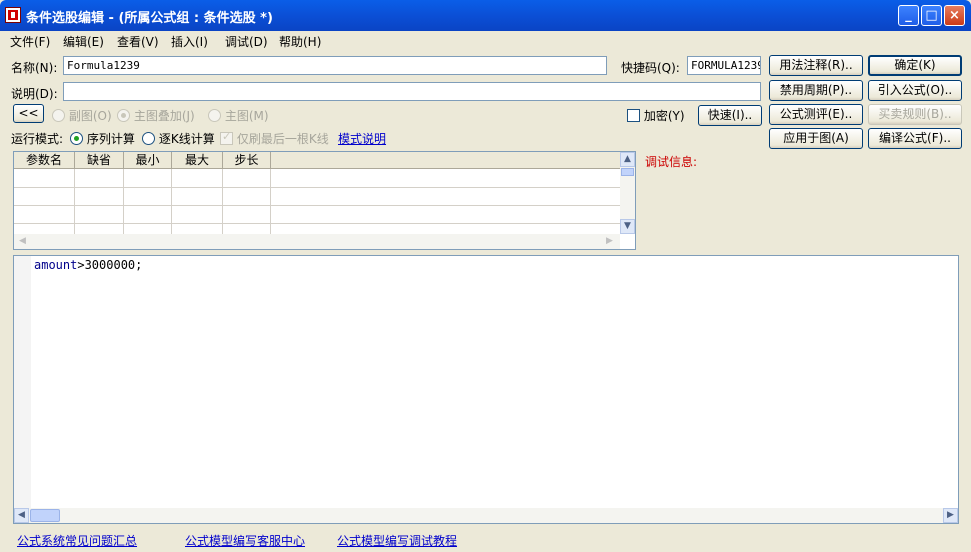 The height and width of the screenshot is (552, 971). I want to click on menu-file: 文件(F), so click(30, 41).